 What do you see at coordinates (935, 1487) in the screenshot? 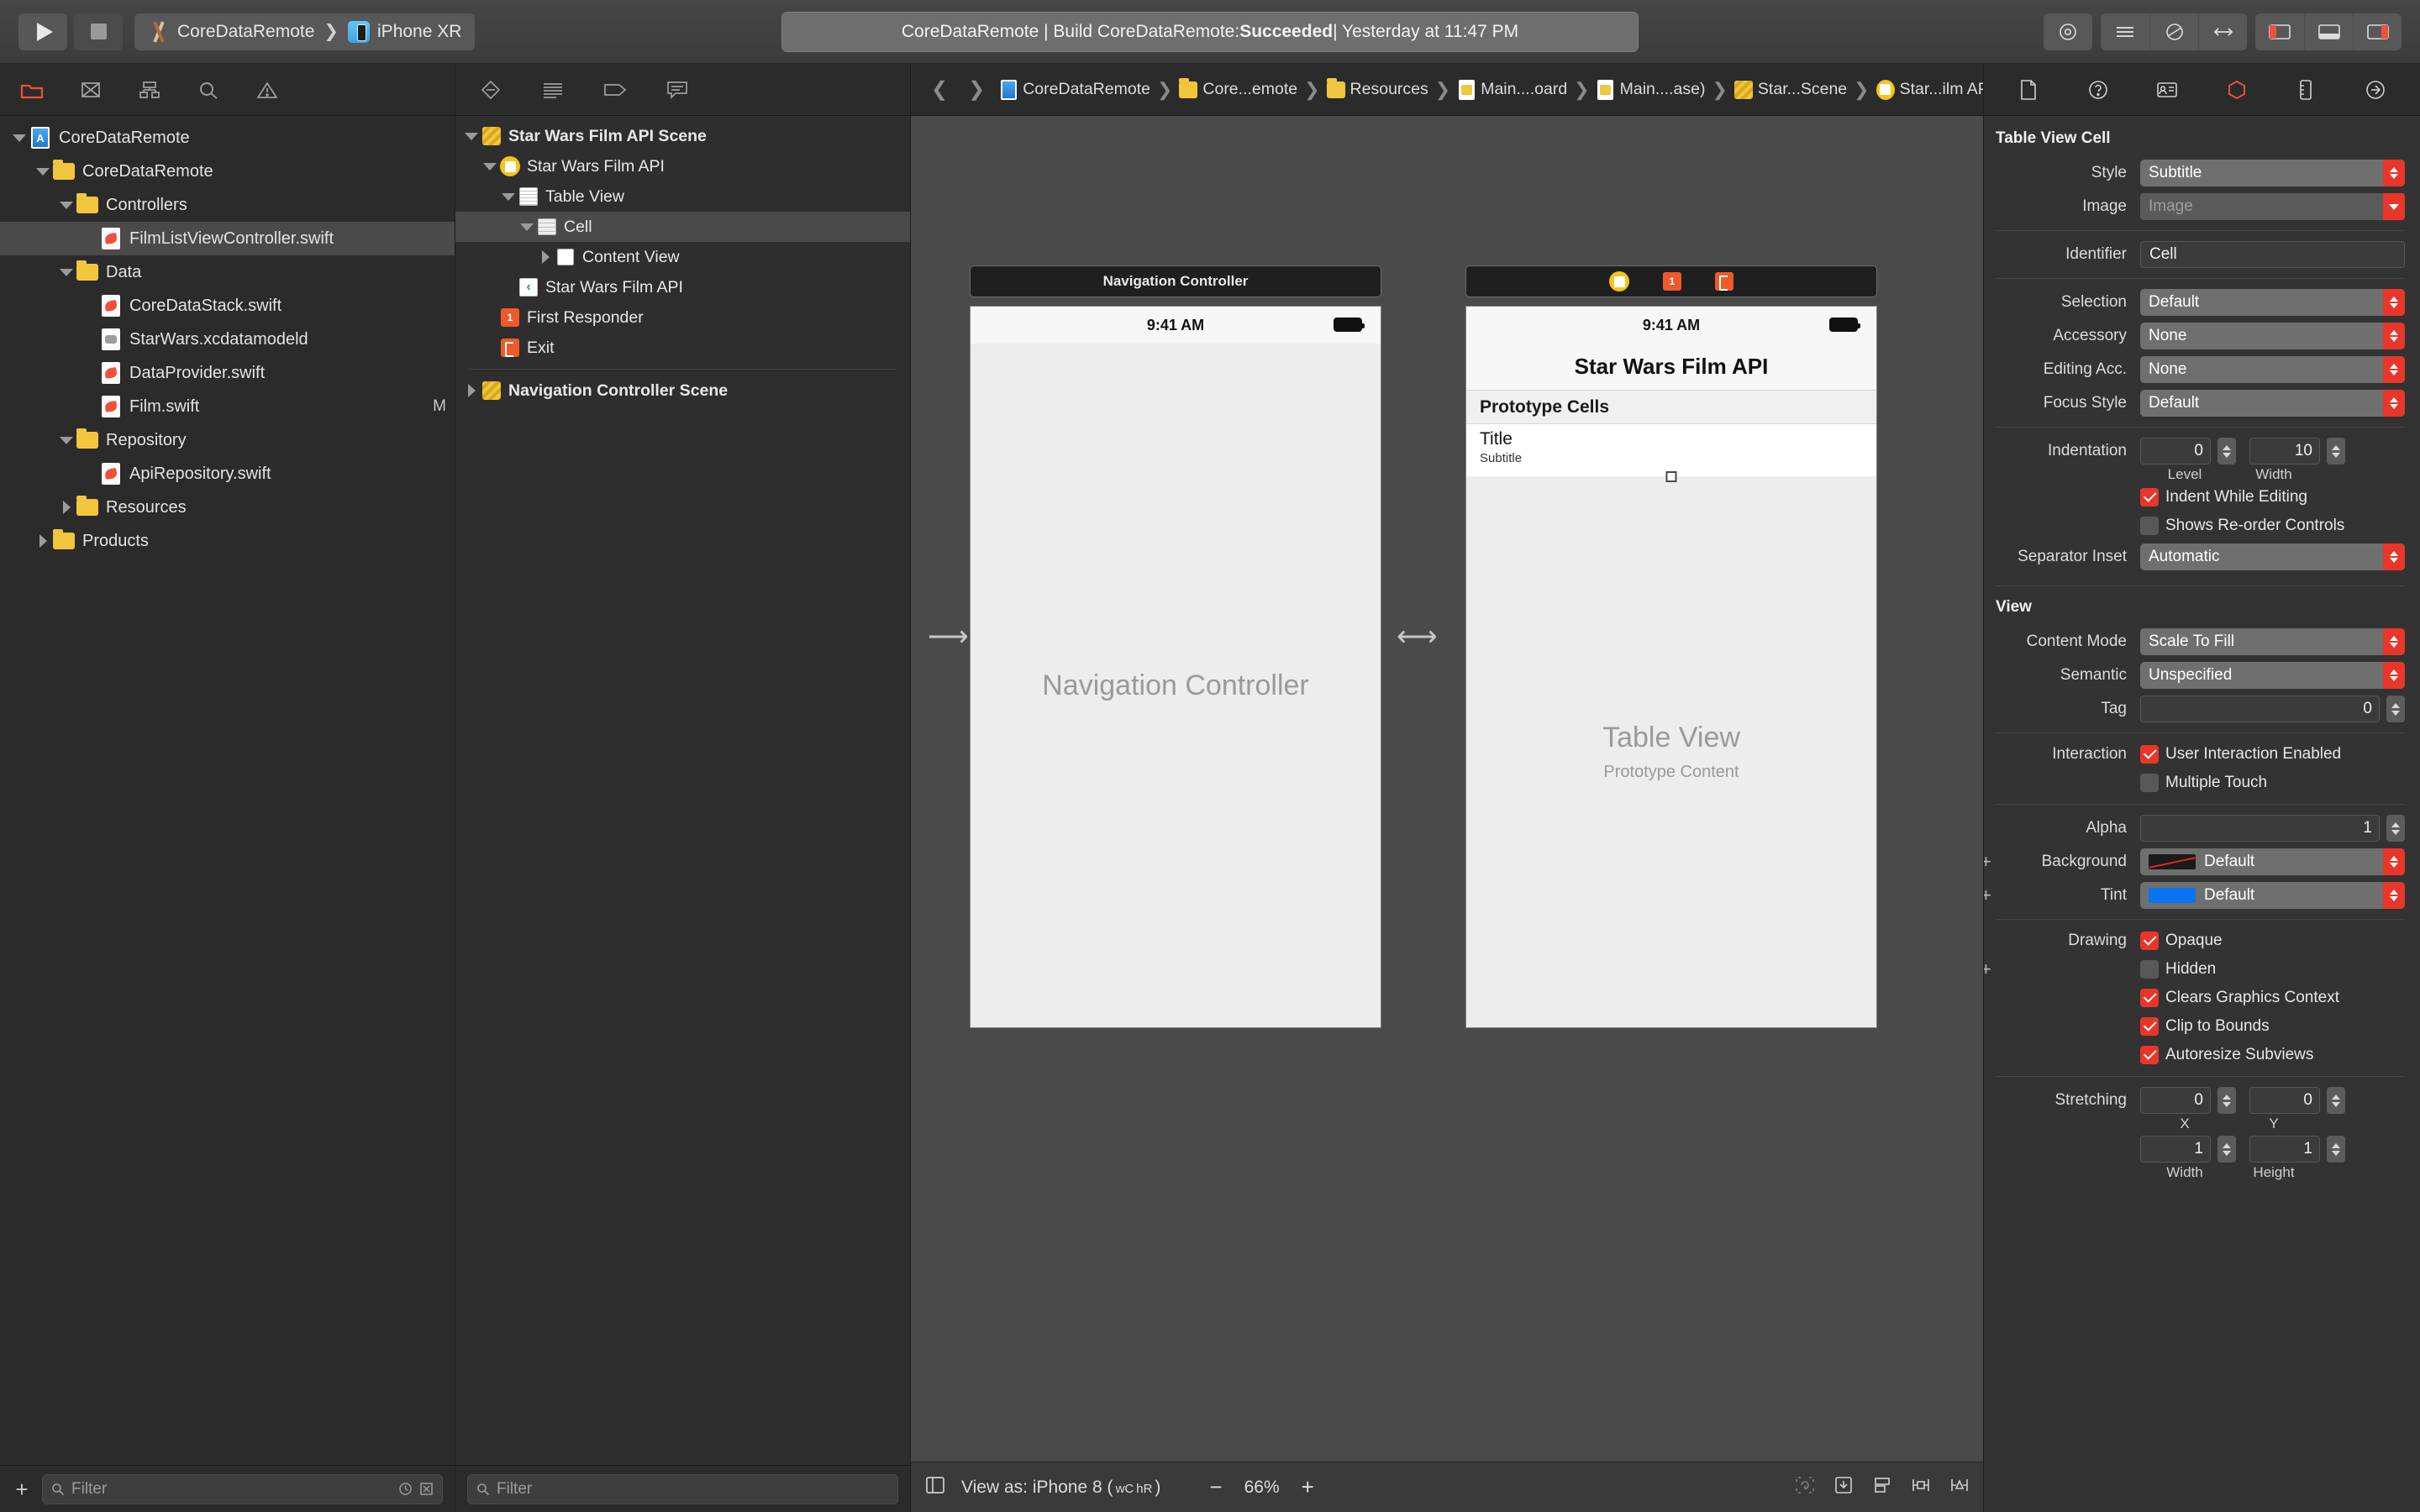
I see `toggle-document-outline-button` at bounding box center [935, 1487].